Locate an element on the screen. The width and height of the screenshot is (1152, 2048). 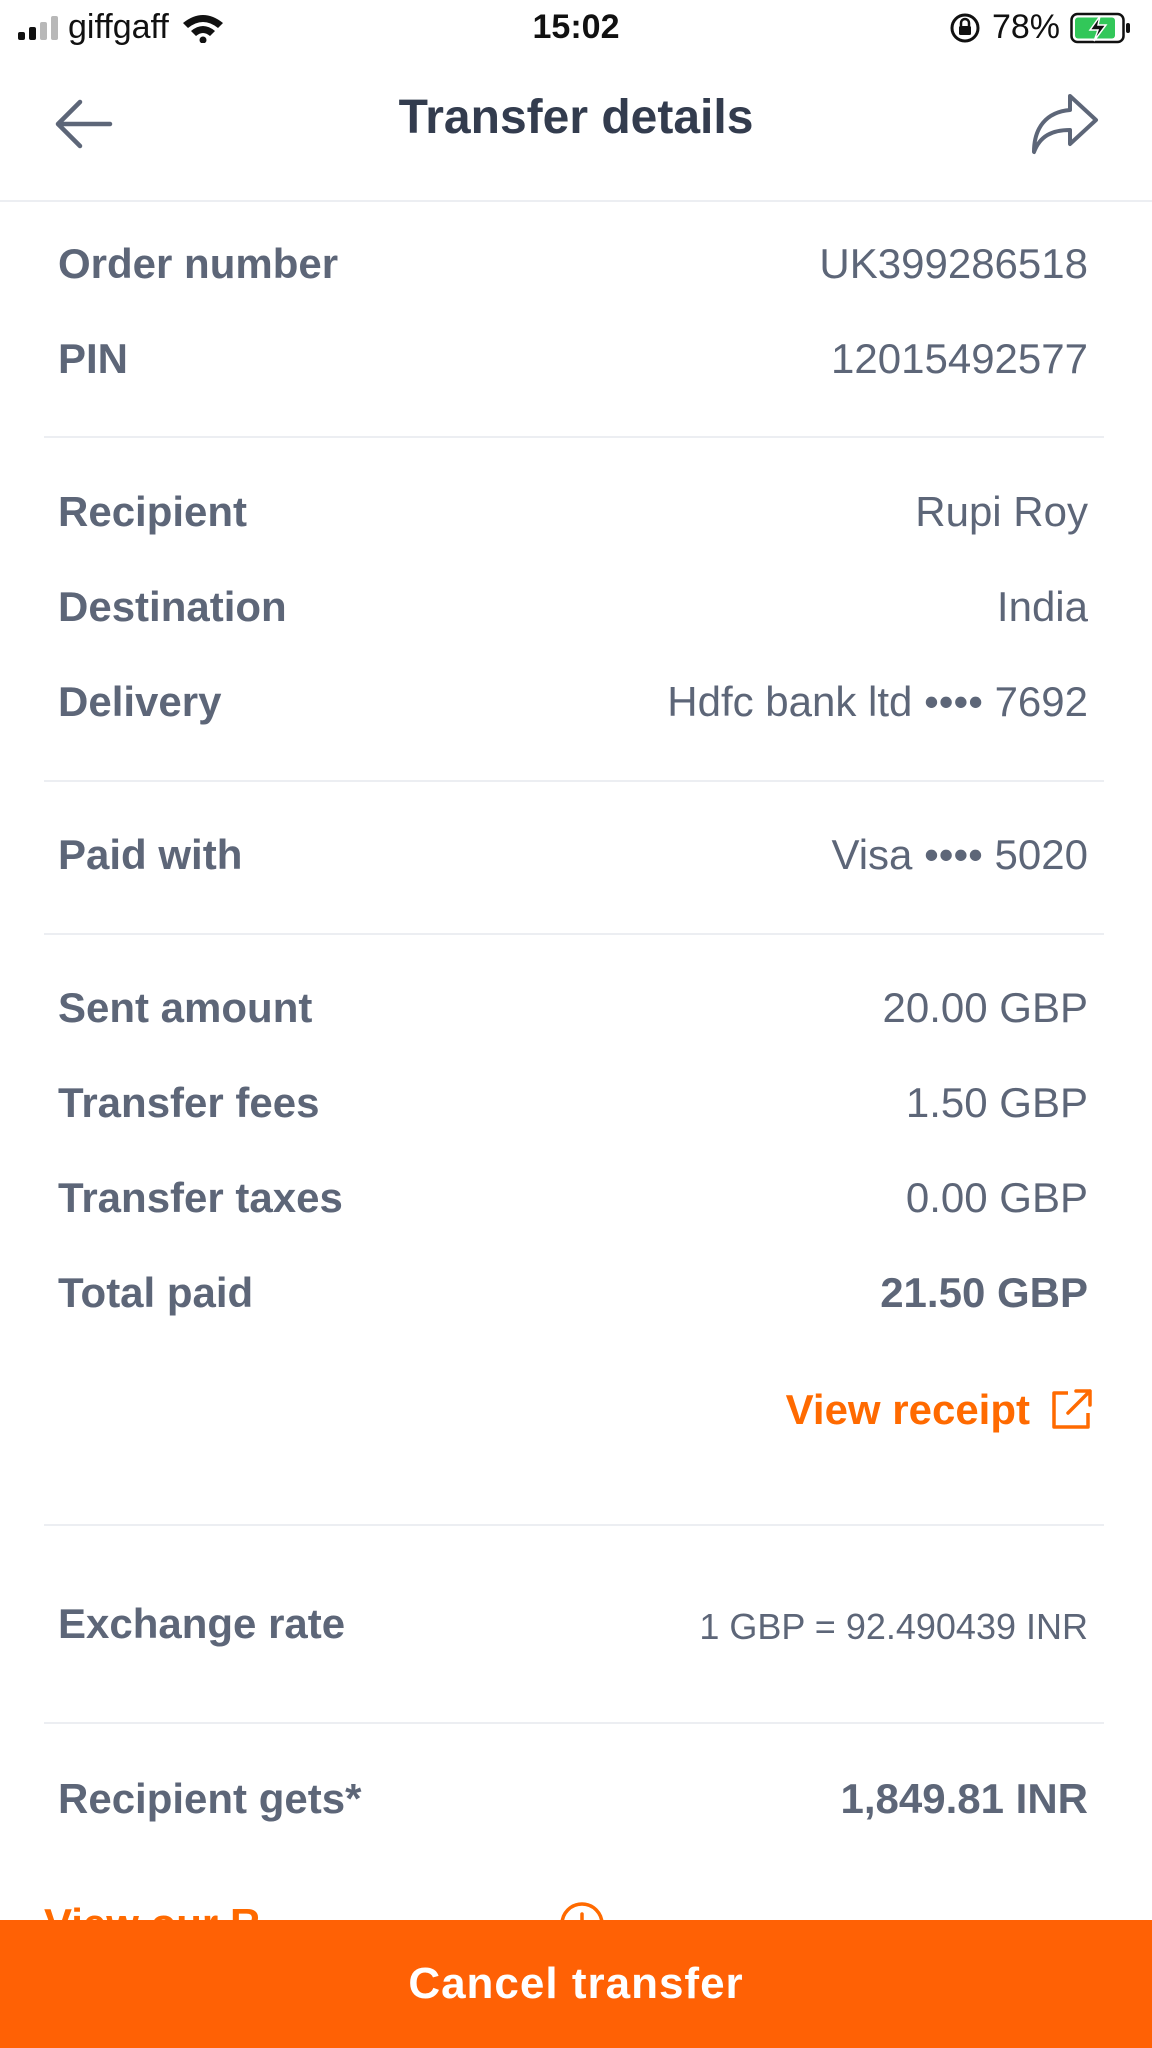
cancel-transfer-button: Cancel transfer is located at coordinates (576, 1984).